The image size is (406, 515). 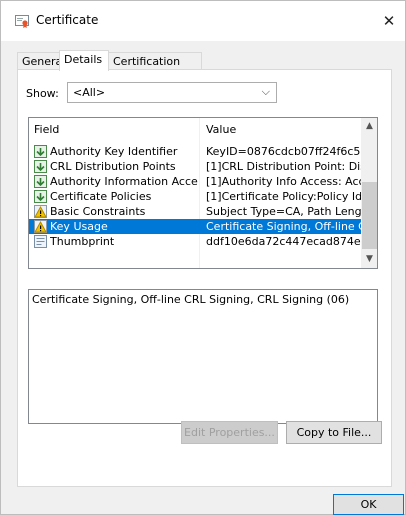 I want to click on tab-certification-path: Certification Path, so click(x=155, y=69).